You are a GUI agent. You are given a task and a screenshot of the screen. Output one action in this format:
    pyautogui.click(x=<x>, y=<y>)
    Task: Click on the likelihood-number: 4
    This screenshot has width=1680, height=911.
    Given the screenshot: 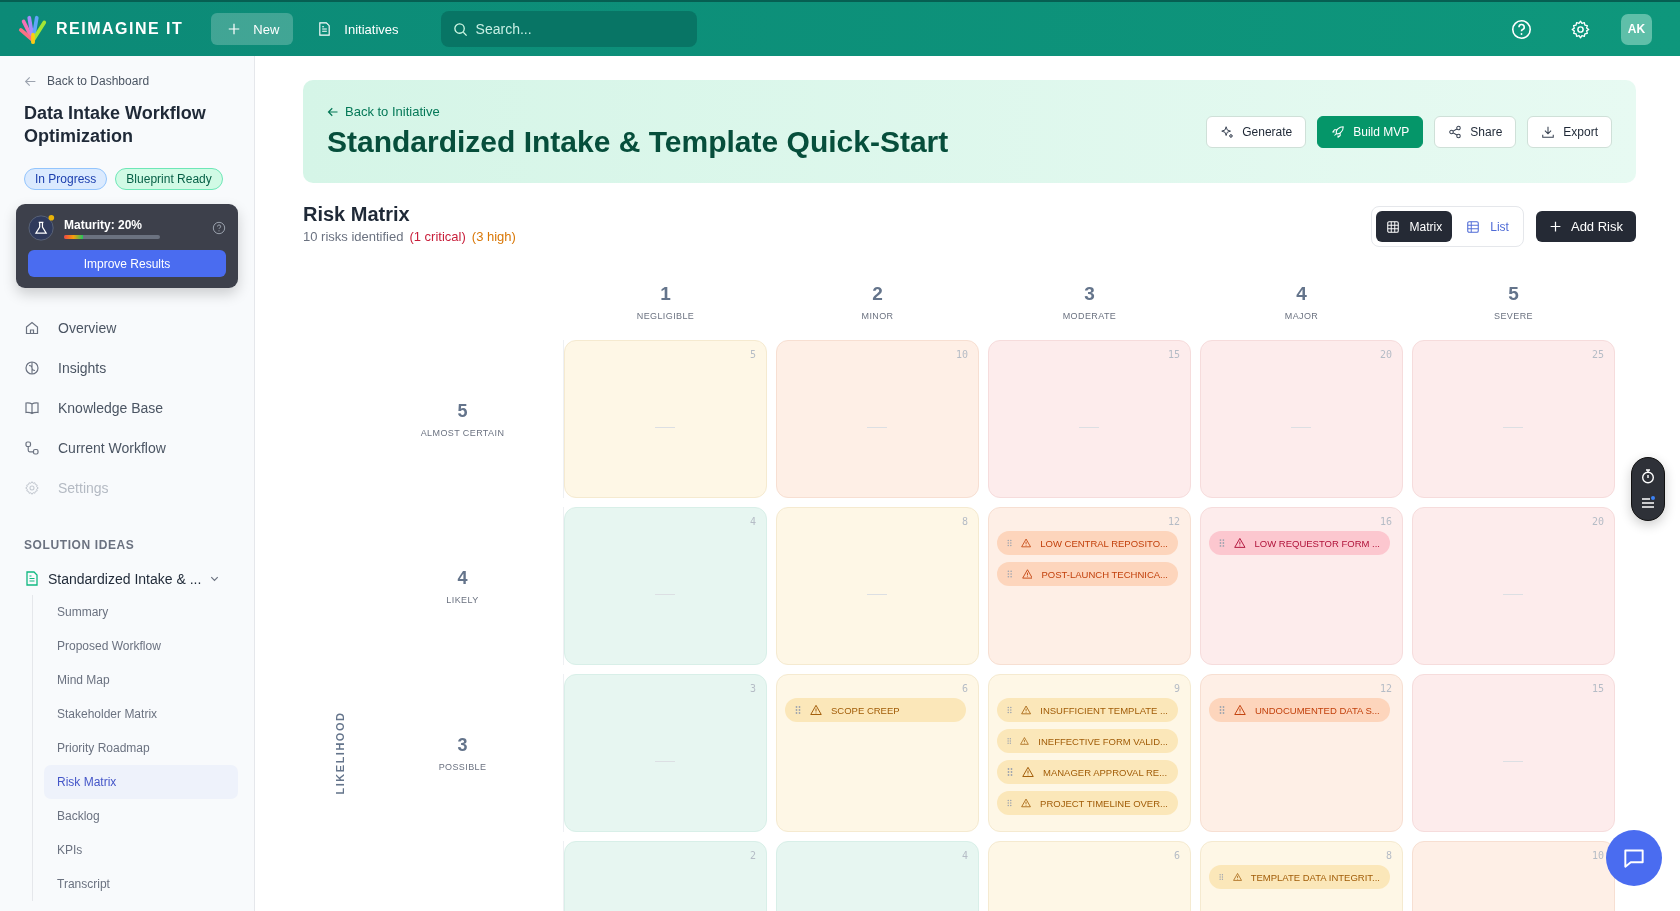 What is the action you would take?
    pyautogui.click(x=462, y=578)
    